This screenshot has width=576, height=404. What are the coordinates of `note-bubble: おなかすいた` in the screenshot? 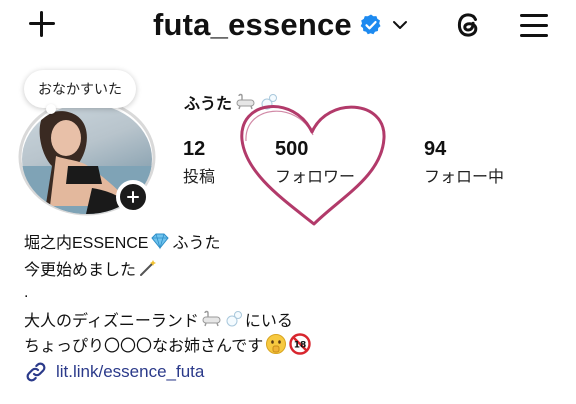 It's located at (80, 89).